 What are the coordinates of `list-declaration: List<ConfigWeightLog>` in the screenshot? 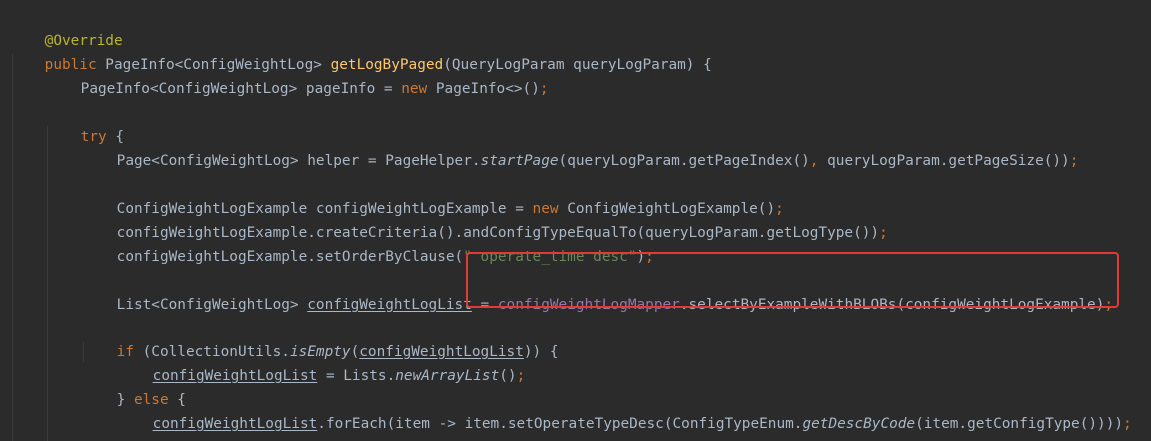 It's located at (212, 305).